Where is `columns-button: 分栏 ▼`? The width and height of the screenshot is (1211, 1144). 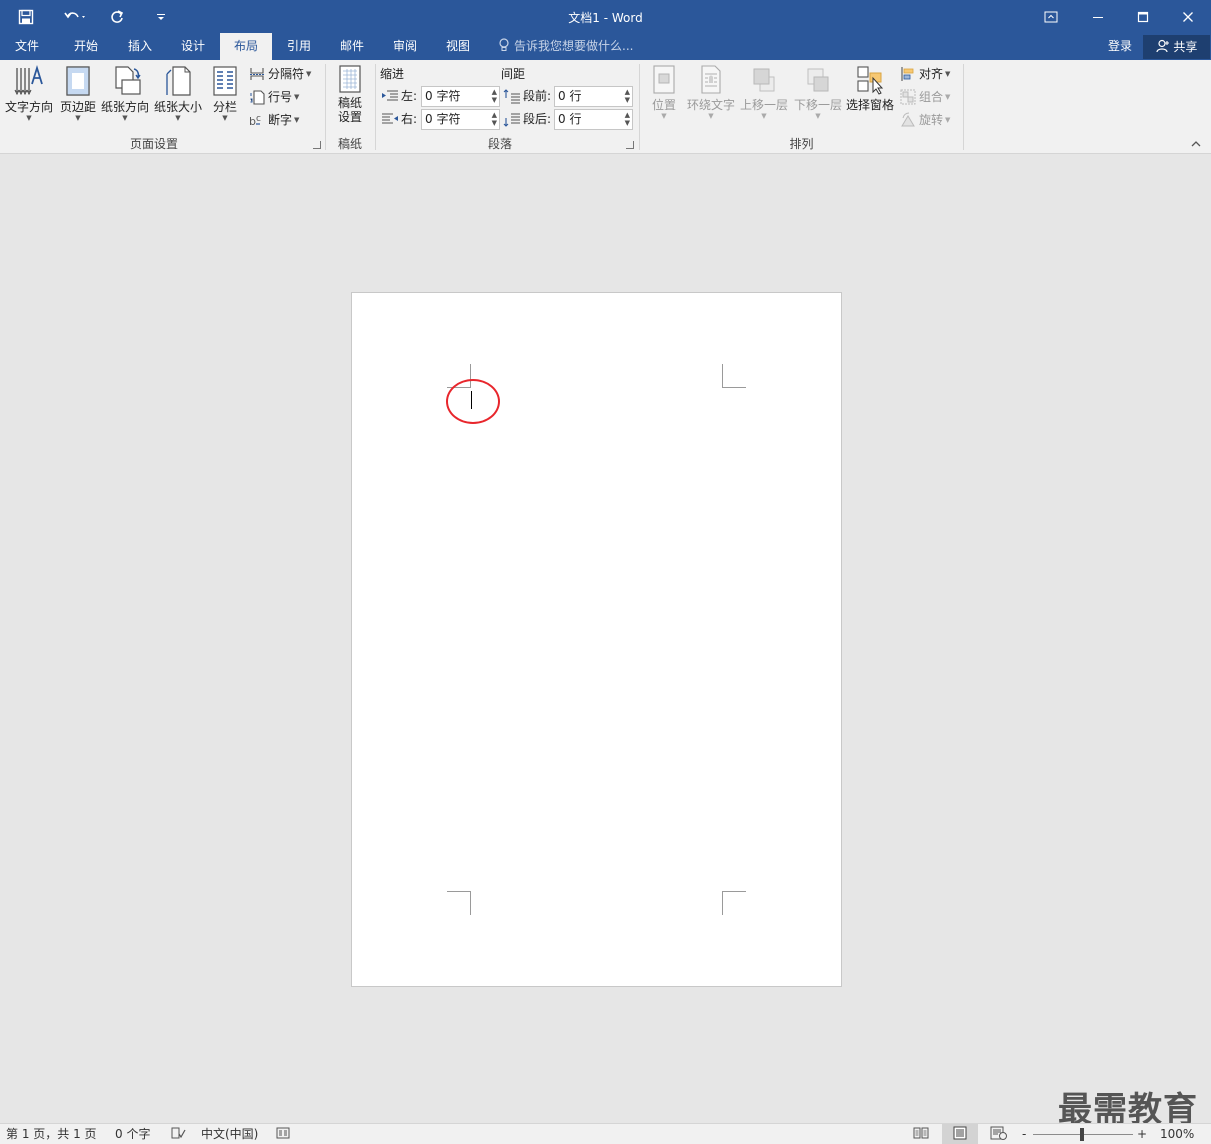 columns-button: 分栏 ▼ is located at coordinates (225, 93).